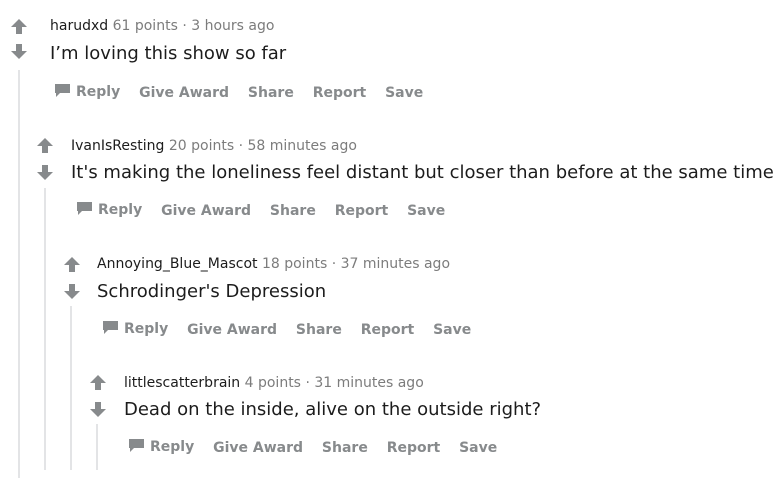 Image resolution: width=782 pixels, height=479 pixels. Describe the element at coordinates (168, 53) in the screenshot. I see `comment-body: I’m loving this show so far` at that location.